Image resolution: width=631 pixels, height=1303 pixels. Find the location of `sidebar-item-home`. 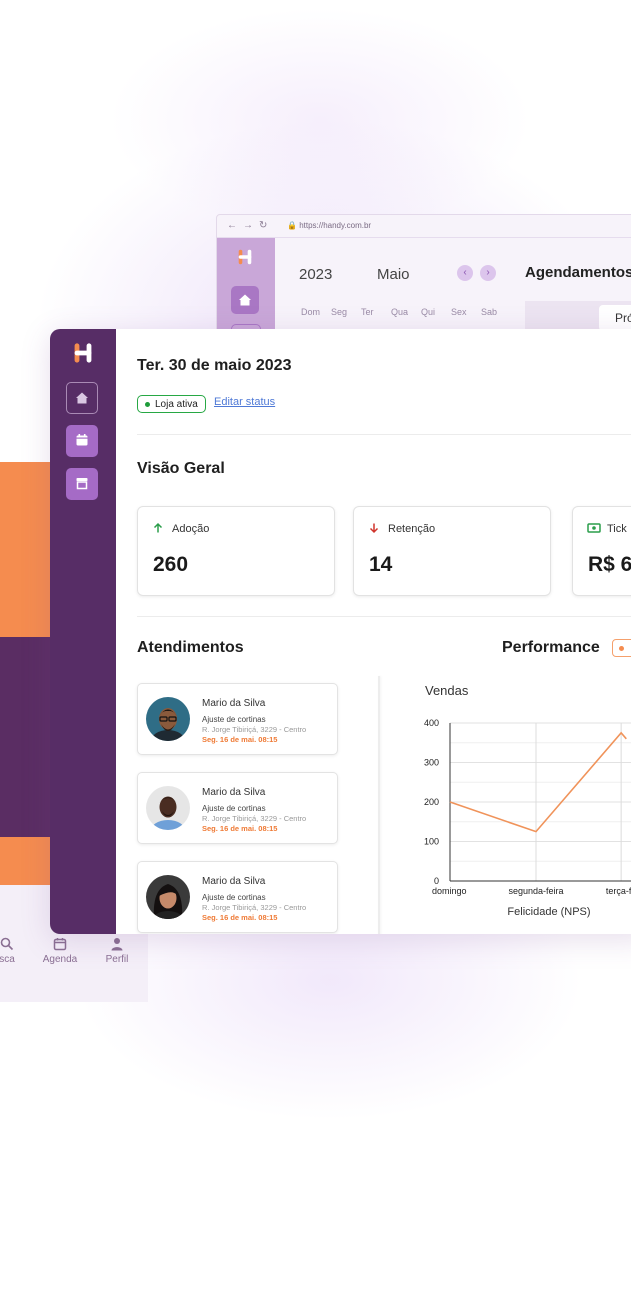

sidebar-item-home is located at coordinates (82, 398).